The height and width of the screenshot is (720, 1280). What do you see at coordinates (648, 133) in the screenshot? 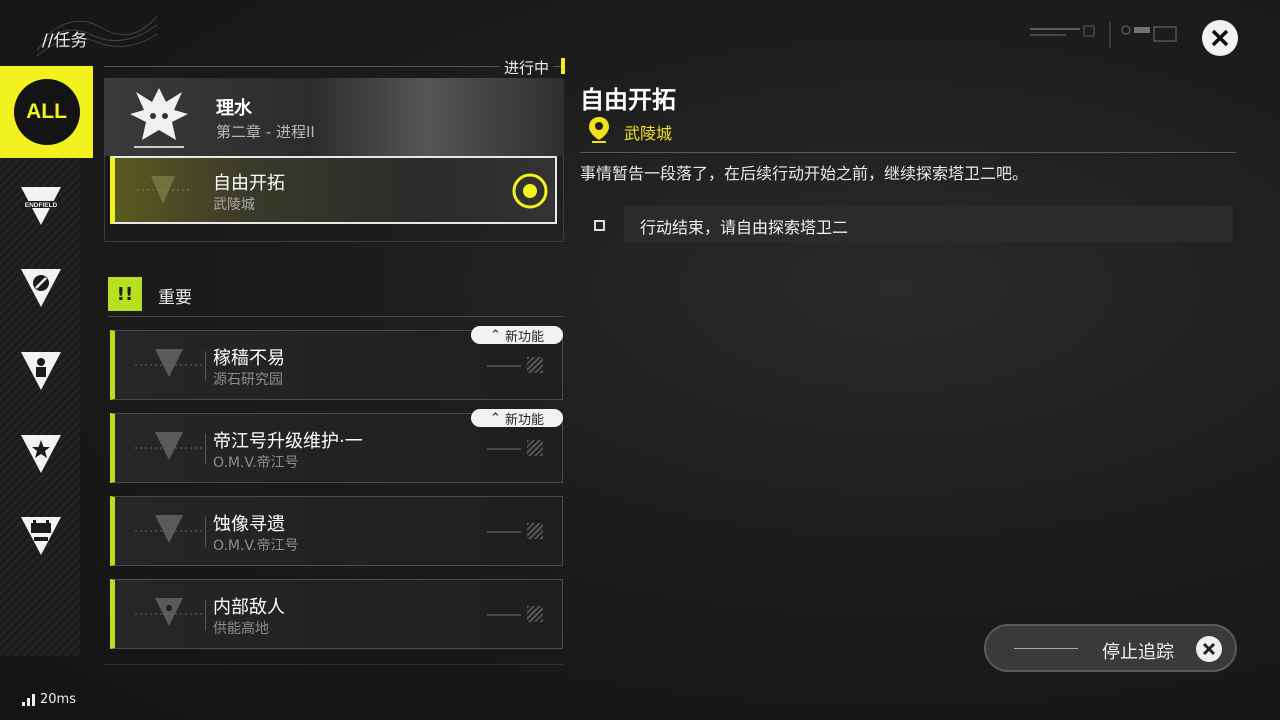
I see `detail-location: 武陵城` at bounding box center [648, 133].